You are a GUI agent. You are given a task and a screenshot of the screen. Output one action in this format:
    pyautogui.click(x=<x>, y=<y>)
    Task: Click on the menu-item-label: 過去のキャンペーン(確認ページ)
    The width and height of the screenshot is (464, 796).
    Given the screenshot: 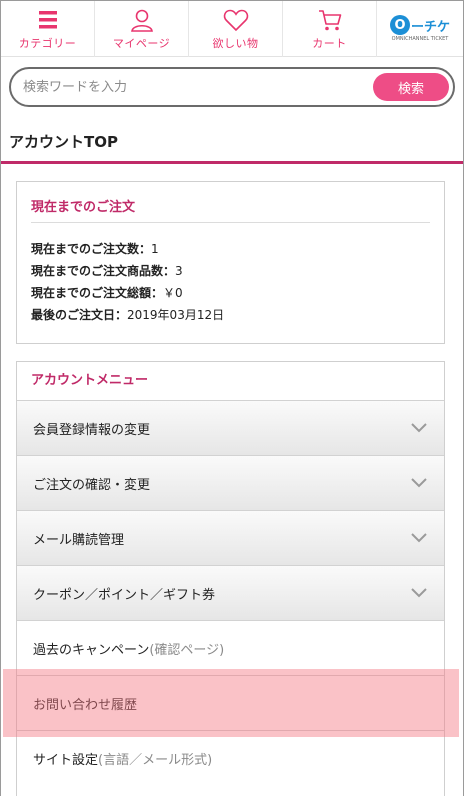 What is the action you would take?
    pyautogui.click(x=230, y=648)
    